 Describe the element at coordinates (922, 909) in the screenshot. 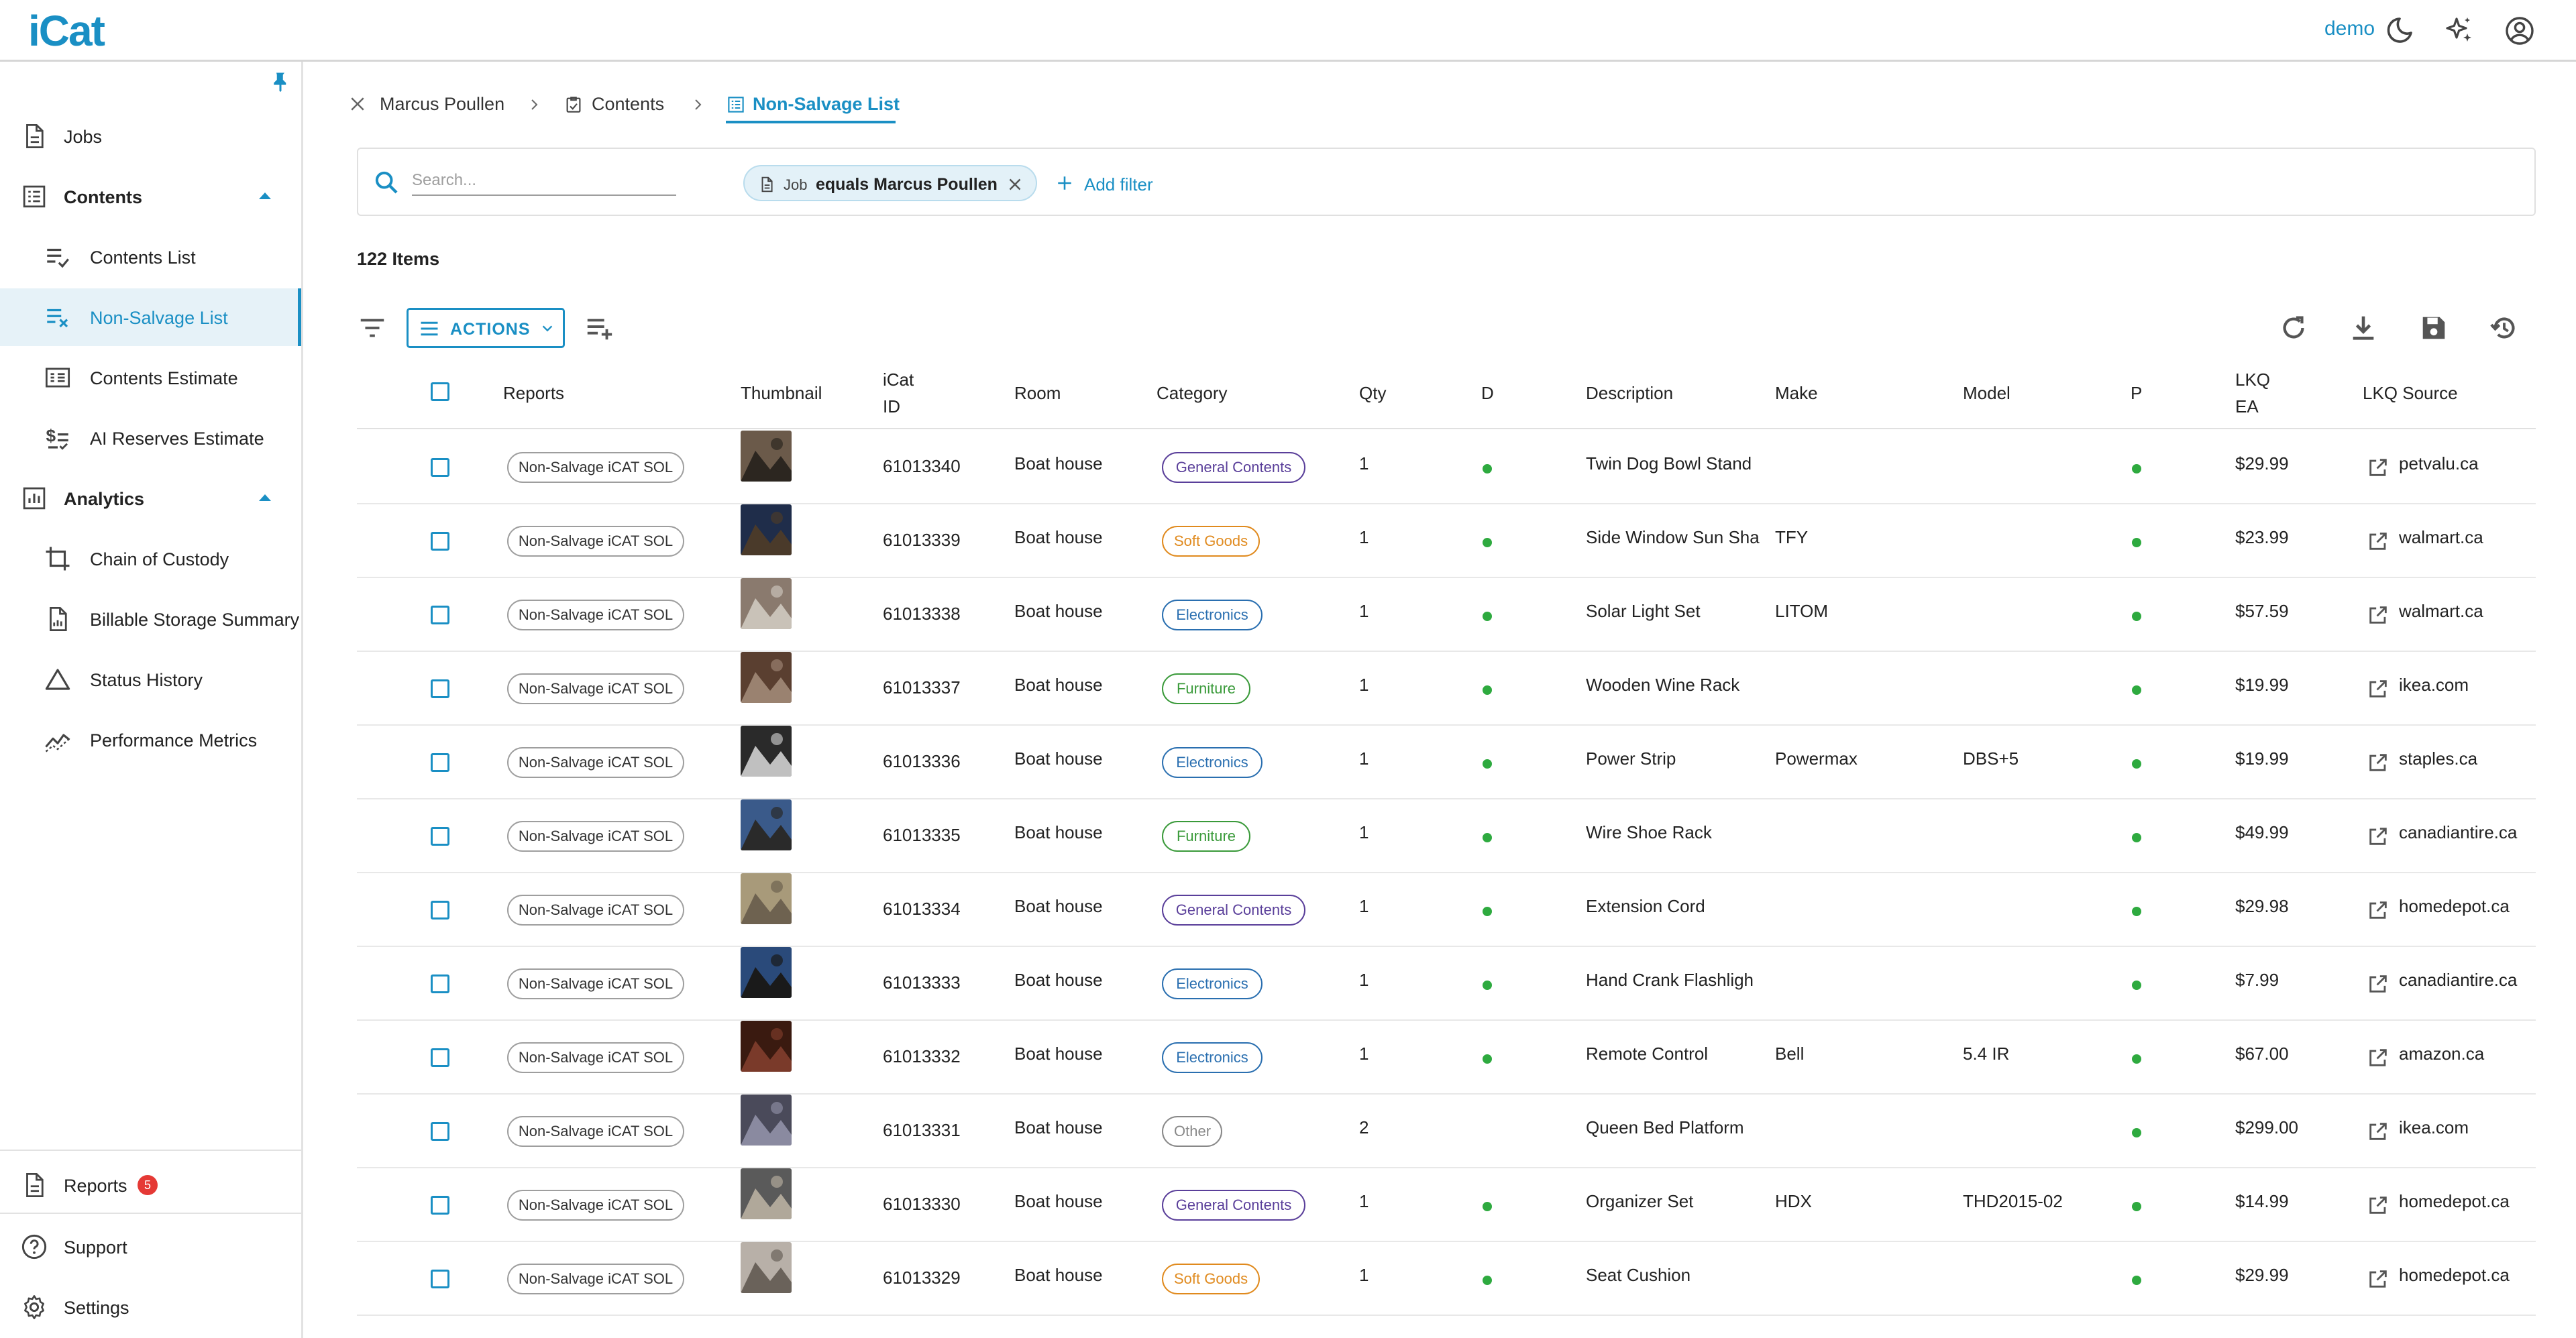

I see `icat-id: 61013334` at that location.